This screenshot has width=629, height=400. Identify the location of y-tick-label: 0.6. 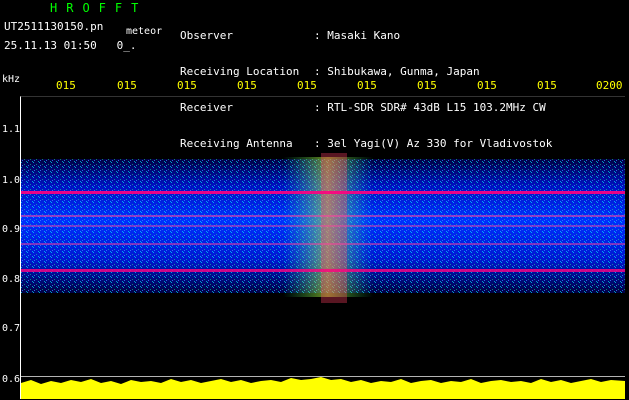
(11, 379).